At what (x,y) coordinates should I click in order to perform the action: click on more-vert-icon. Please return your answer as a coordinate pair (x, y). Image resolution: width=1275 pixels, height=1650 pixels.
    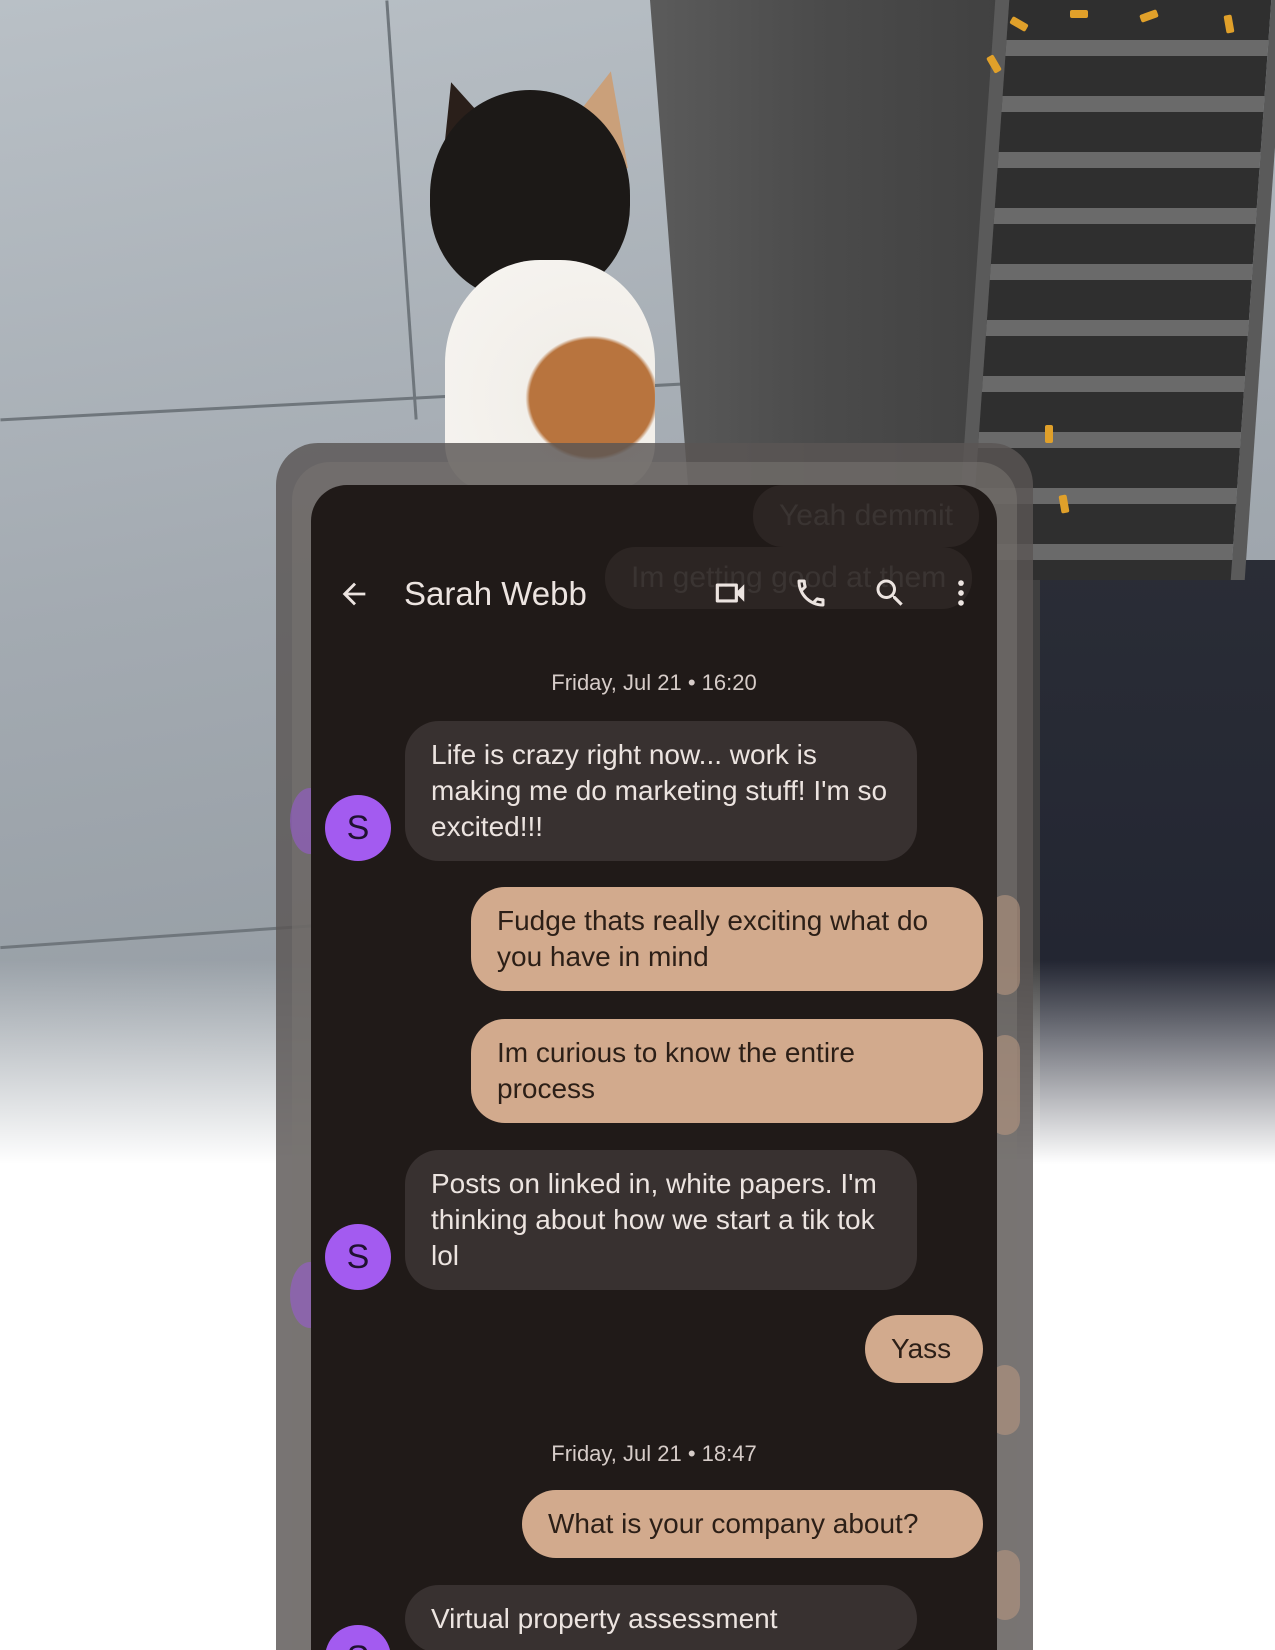
    Looking at the image, I should click on (961, 593).